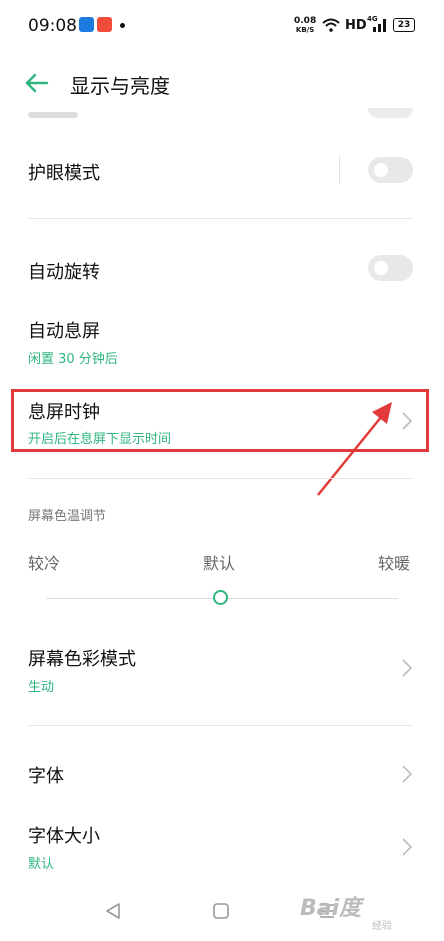  I want to click on scrolled-toggle-fragment, so click(390, 113).